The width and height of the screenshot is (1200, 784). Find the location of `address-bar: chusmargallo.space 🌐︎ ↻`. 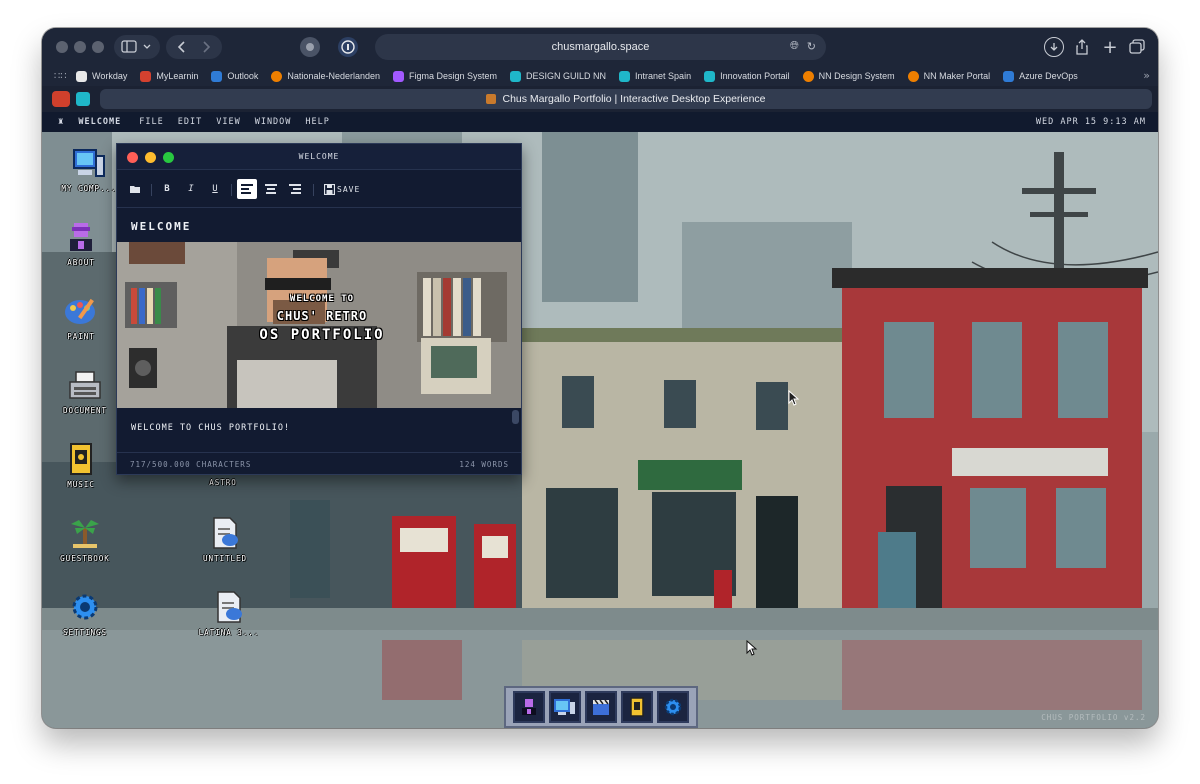

address-bar: chusmargallo.space 🌐︎ ↻ is located at coordinates (600, 47).